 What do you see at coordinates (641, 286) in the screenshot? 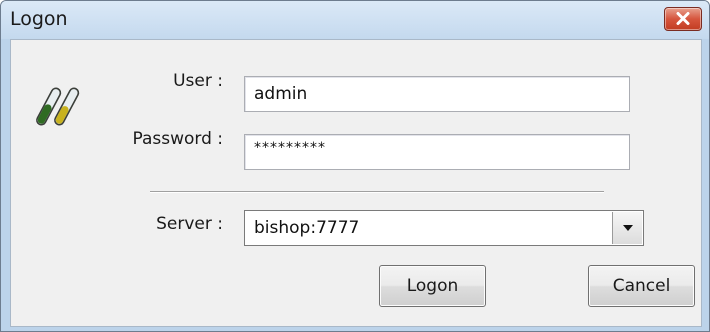
I see `cancel-button: Cancel` at bounding box center [641, 286].